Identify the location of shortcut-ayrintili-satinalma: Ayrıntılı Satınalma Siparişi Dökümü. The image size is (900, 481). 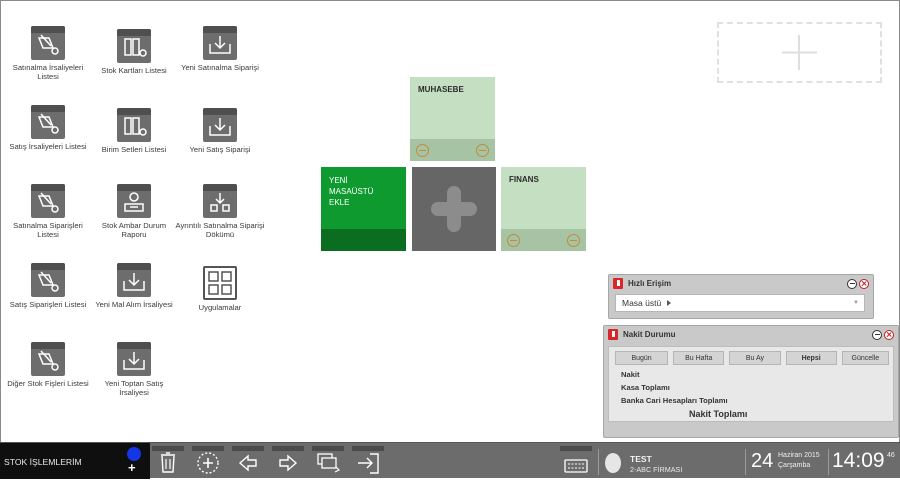
(220, 211).